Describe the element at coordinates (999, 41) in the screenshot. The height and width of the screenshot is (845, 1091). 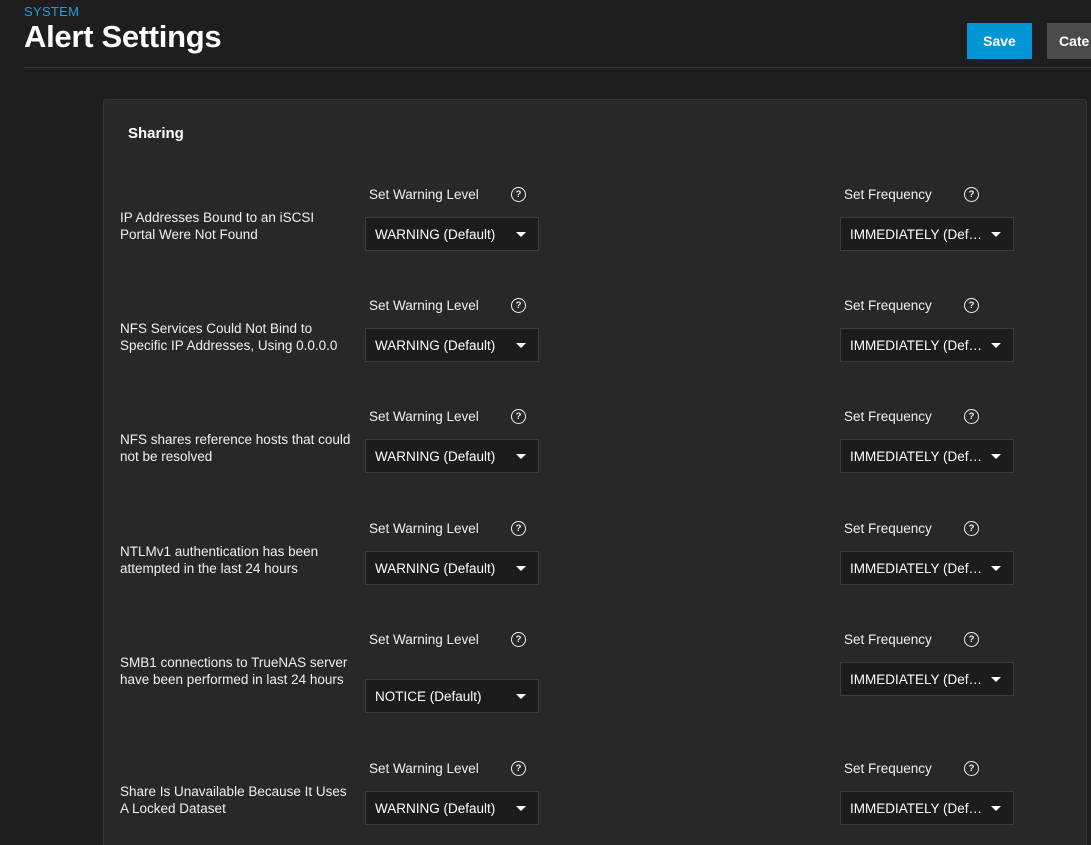
I see `save-button: Save` at that location.